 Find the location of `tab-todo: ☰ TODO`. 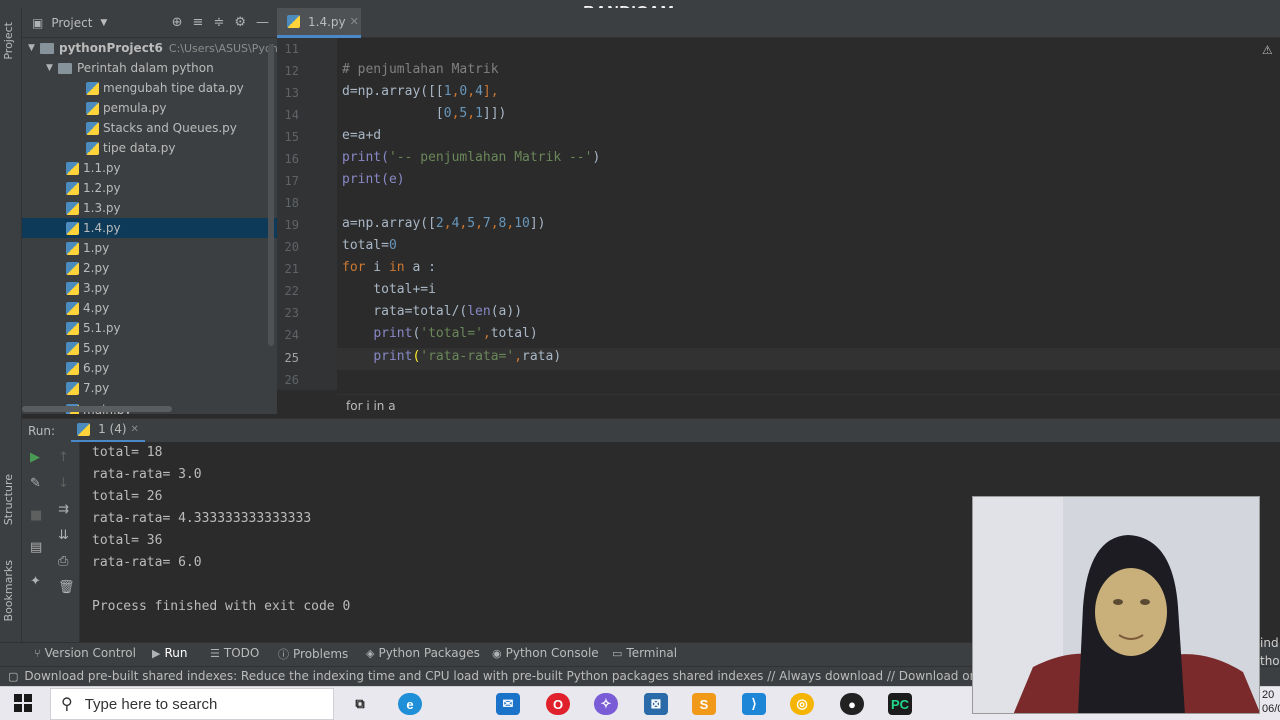

tab-todo: ☰ TODO is located at coordinates (234, 653).